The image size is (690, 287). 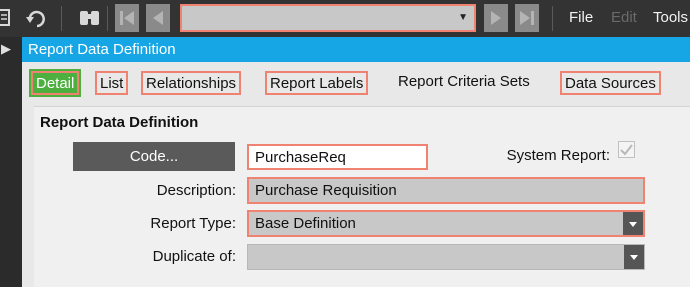 What do you see at coordinates (193, 223) in the screenshot?
I see `report-type-label: Report Type:` at bounding box center [193, 223].